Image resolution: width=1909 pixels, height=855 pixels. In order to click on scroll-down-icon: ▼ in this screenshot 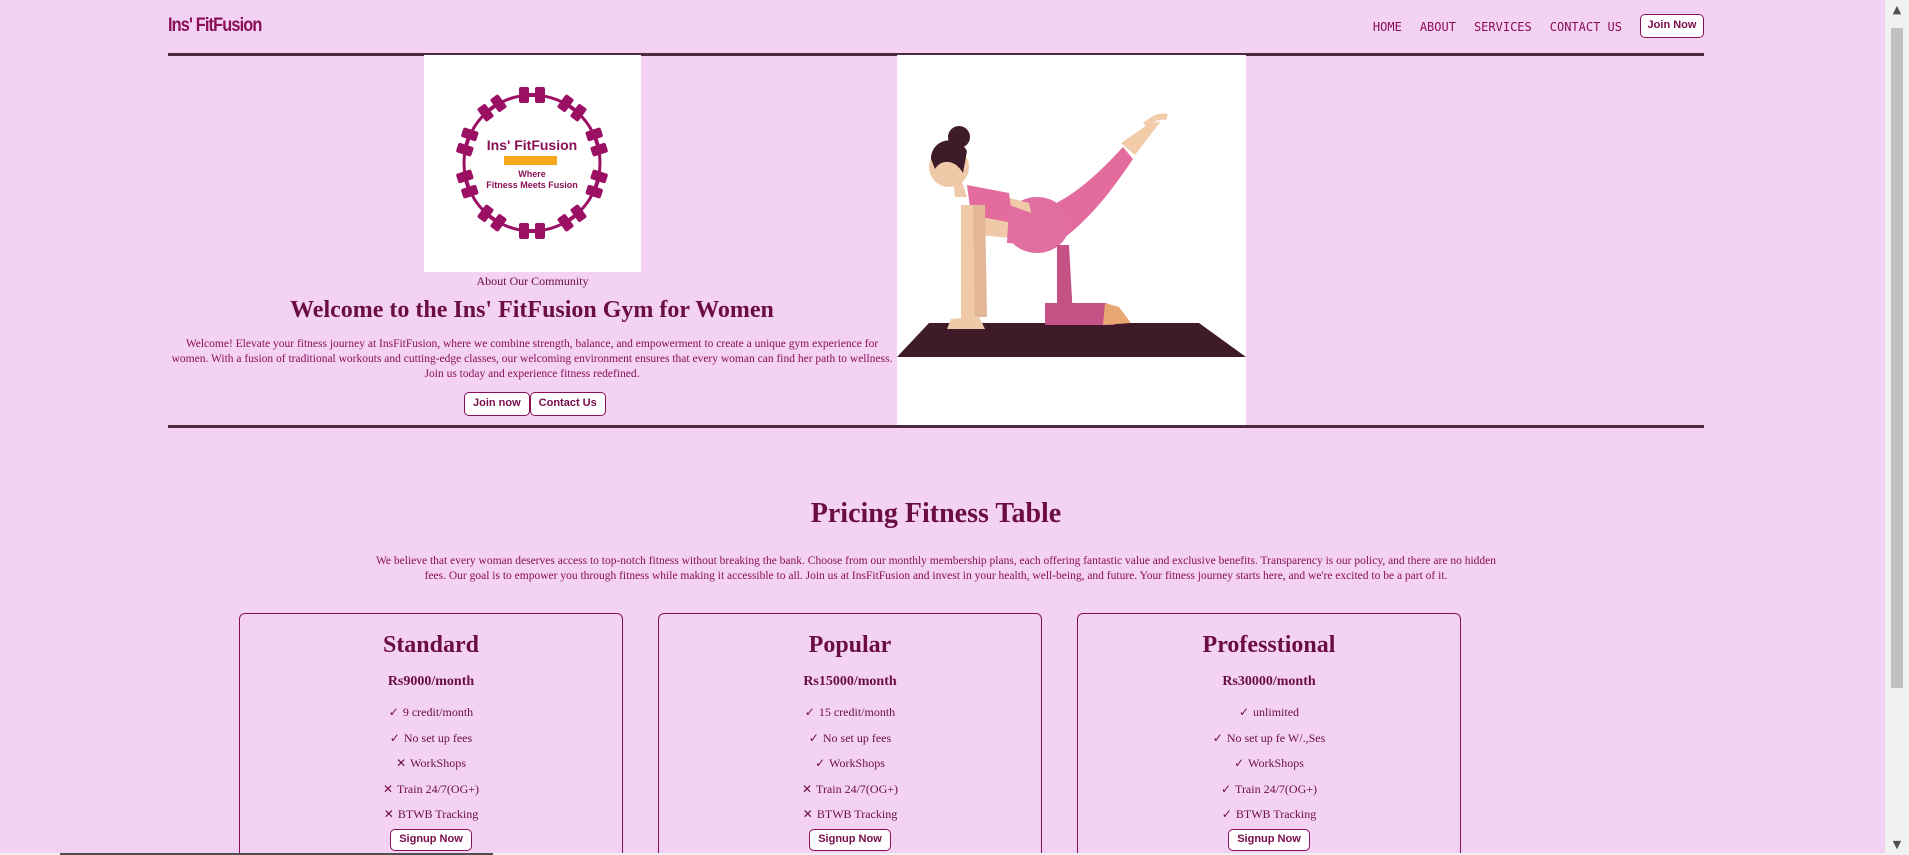, I will do `click(1897, 845)`.